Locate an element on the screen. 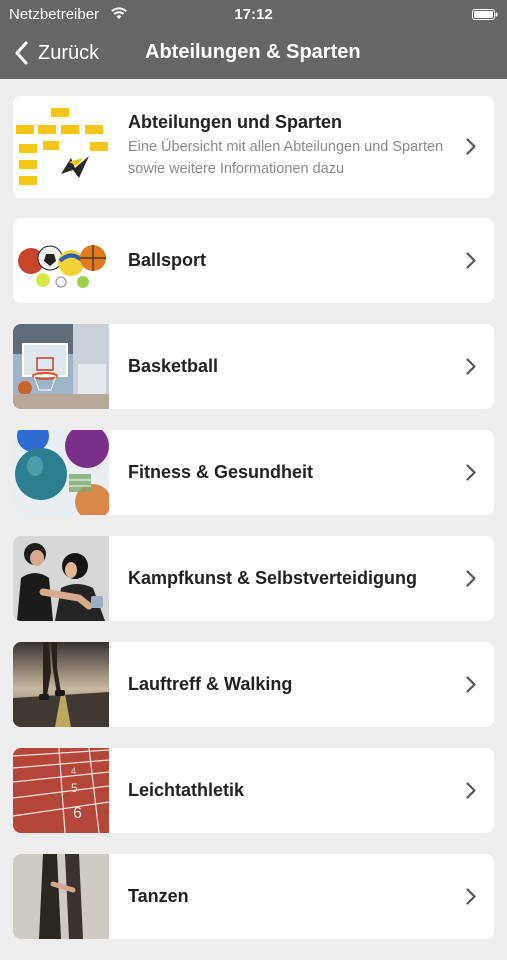 The width and height of the screenshot is (507, 960). basketball-hoop-image is located at coordinates (61, 366).